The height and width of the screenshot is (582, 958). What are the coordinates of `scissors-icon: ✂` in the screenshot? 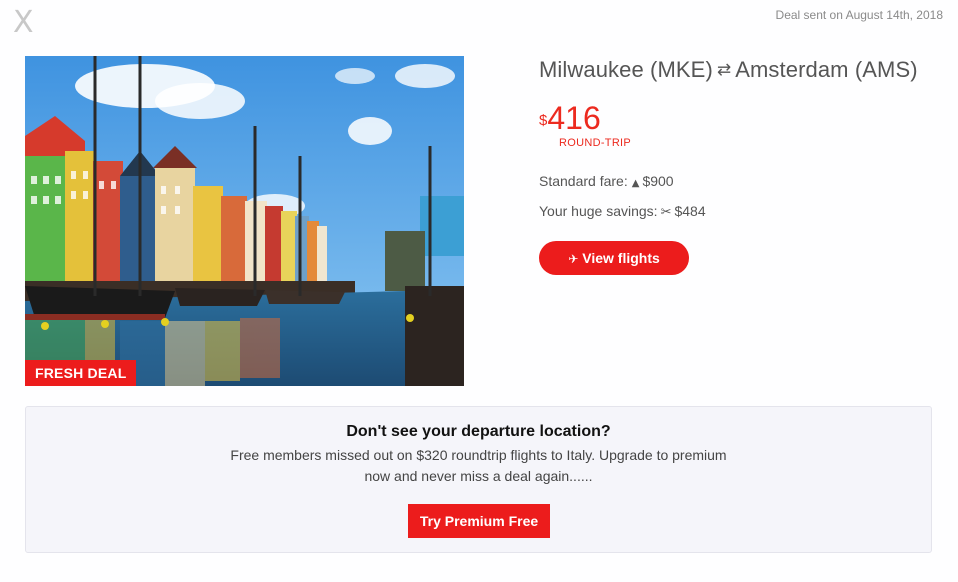 It's located at (666, 212).